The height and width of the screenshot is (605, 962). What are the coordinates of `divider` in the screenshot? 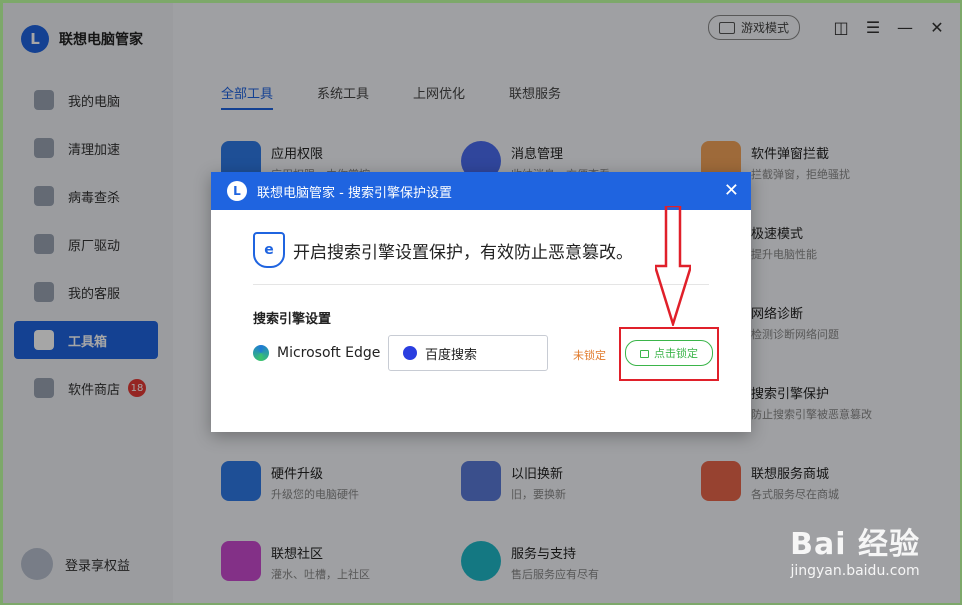 It's located at (481, 284).